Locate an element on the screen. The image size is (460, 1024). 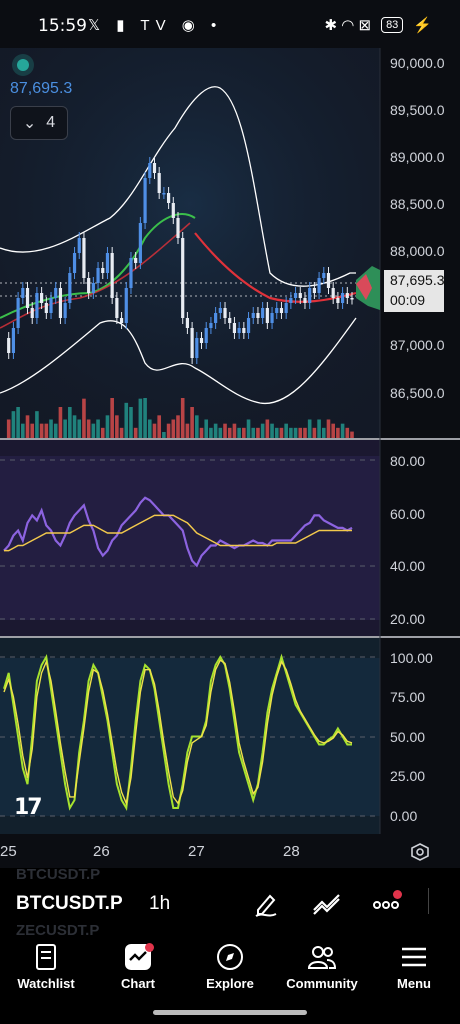
axis-label: 90,000.0 is located at coordinates (417, 63).